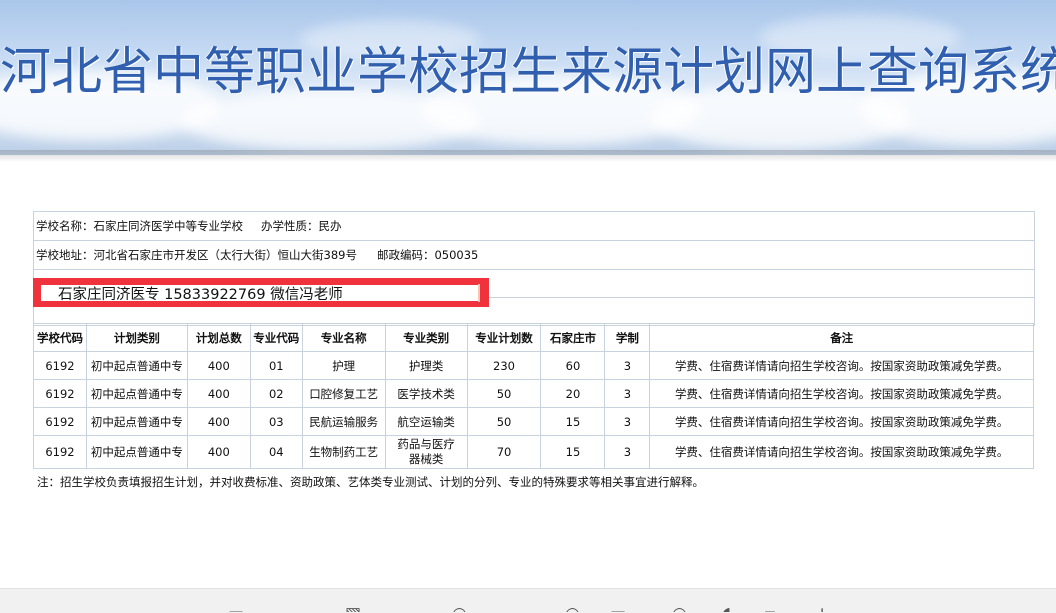 The width and height of the screenshot is (1056, 613). What do you see at coordinates (627, 337) in the screenshot?
I see `col-header: 学制` at bounding box center [627, 337].